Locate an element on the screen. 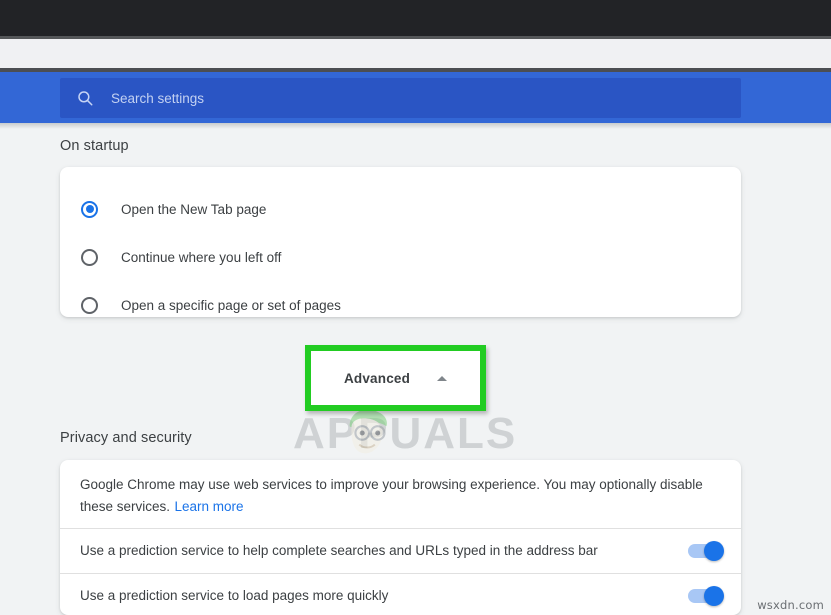  green-highlight-annotation is located at coordinates (395, 378).